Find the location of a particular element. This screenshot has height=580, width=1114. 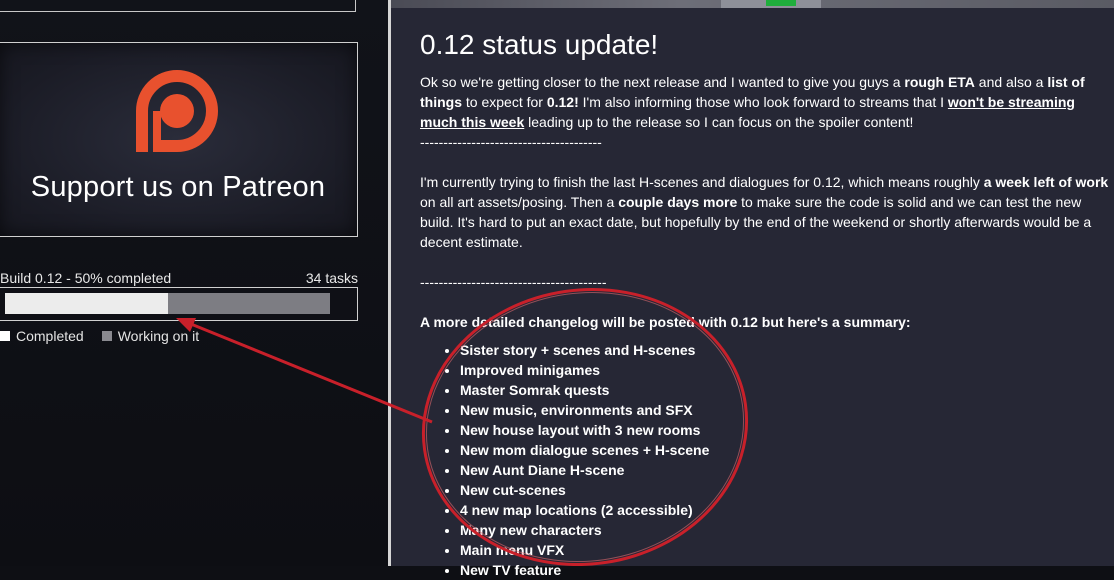

eta-bold-days: couple days more is located at coordinates (678, 202).